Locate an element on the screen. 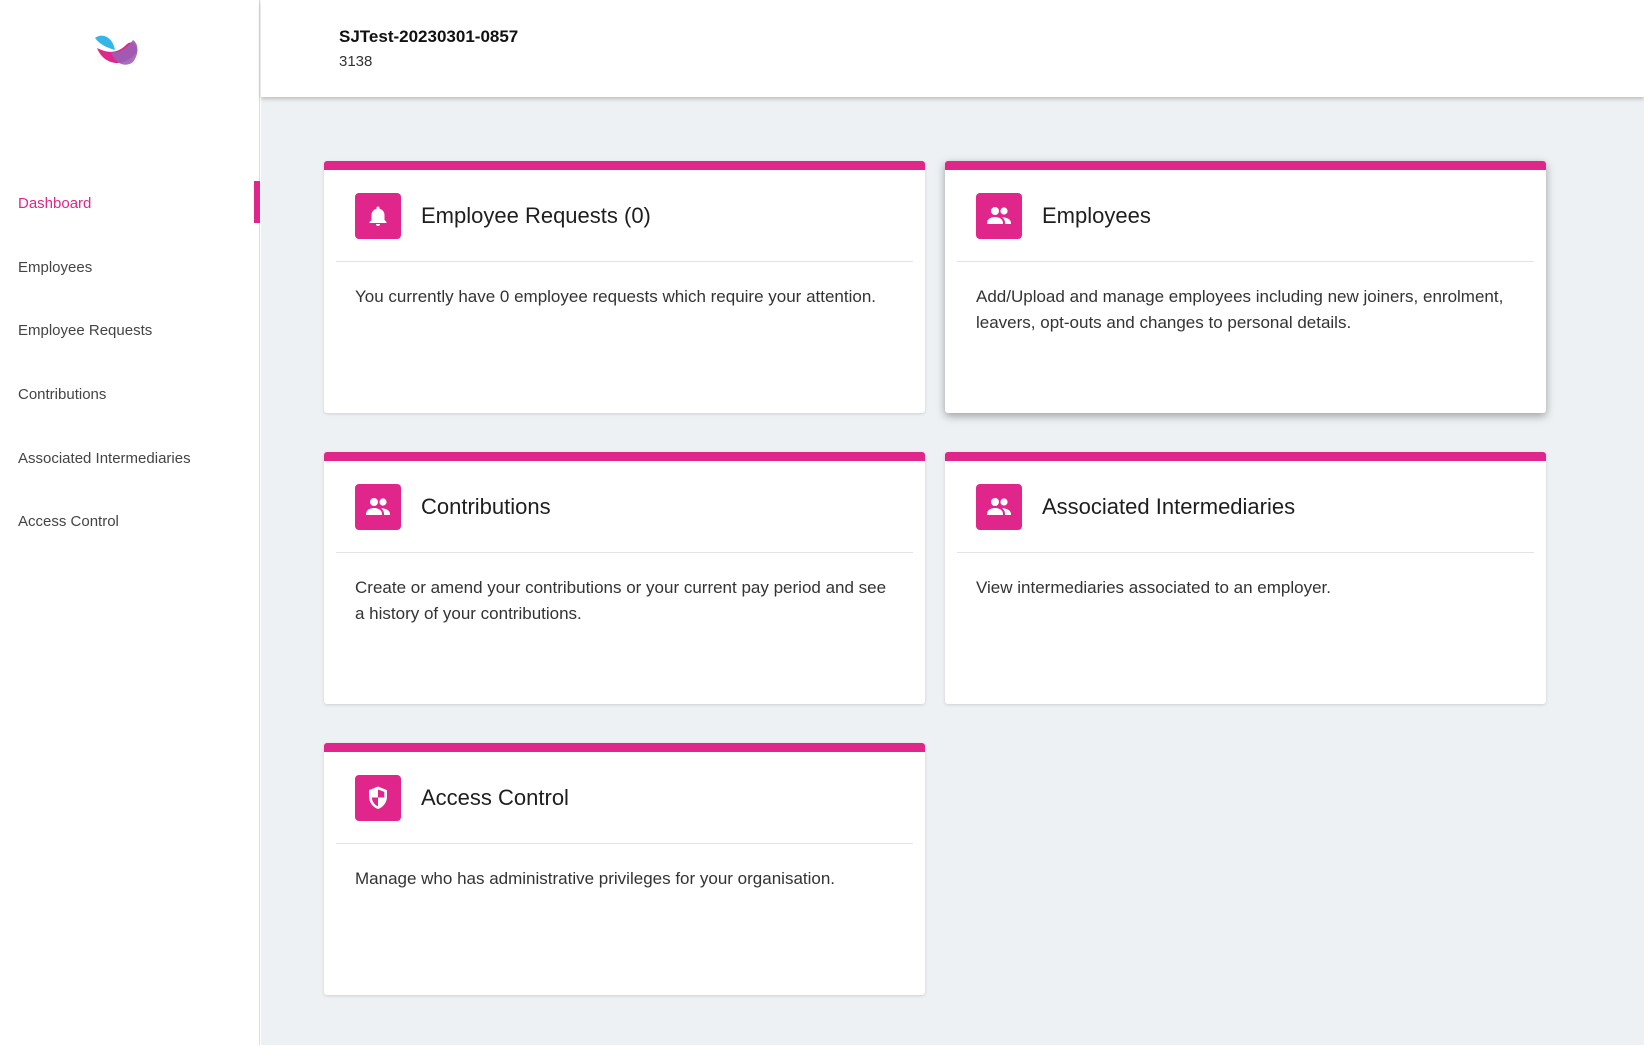 The height and width of the screenshot is (1058, 1644). card-title: Access Control is located at coordinates (495, 797).